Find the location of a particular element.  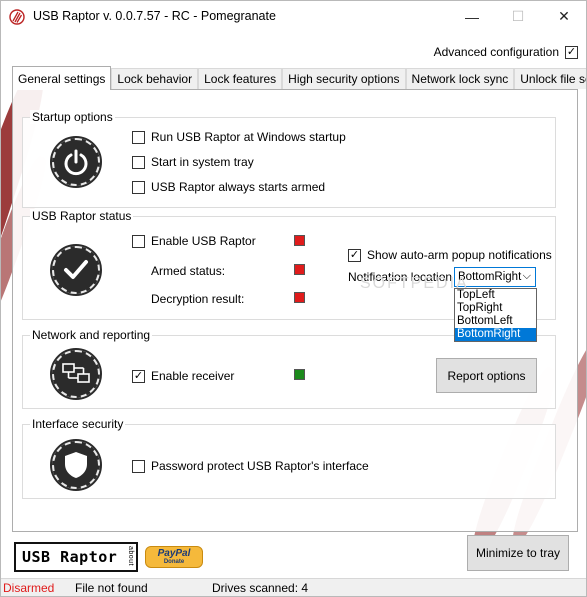

advanced-config-label: Advanced configuration is located at coordinates (496, 52).